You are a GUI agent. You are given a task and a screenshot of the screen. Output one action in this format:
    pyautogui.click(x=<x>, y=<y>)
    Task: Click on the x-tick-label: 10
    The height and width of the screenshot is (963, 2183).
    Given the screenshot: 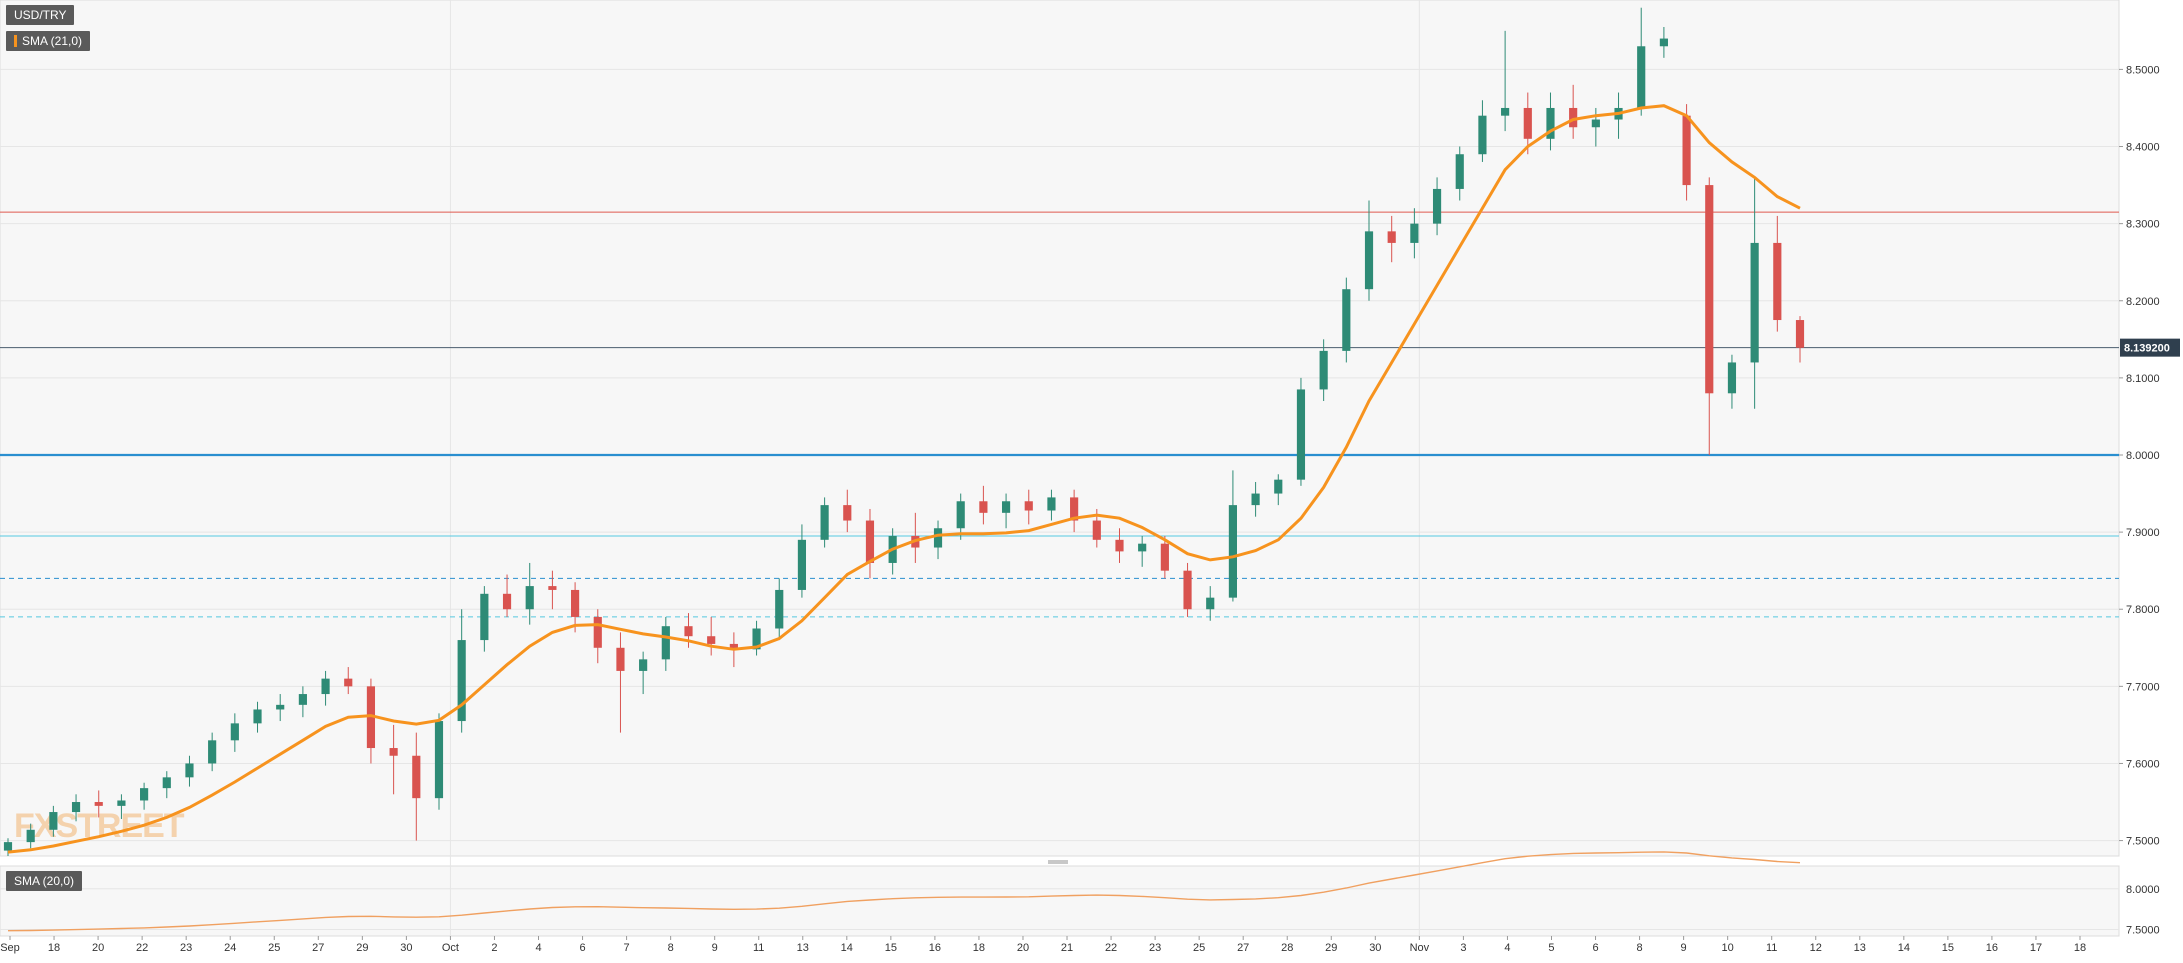 What is the action you would take?
    pyautogui.click(x=1728, y=948)
    